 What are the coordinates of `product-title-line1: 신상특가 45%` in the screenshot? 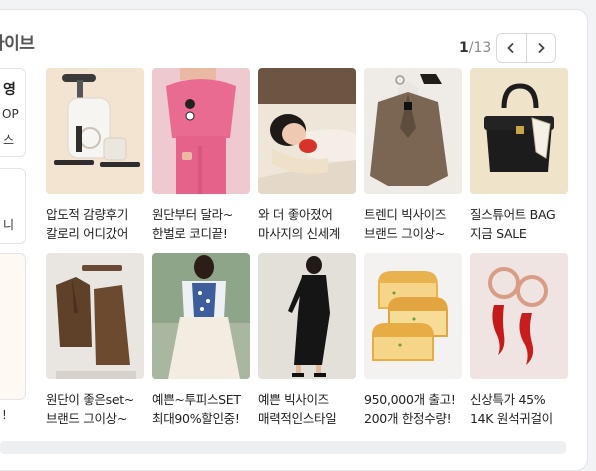 It's located at (508, 399).